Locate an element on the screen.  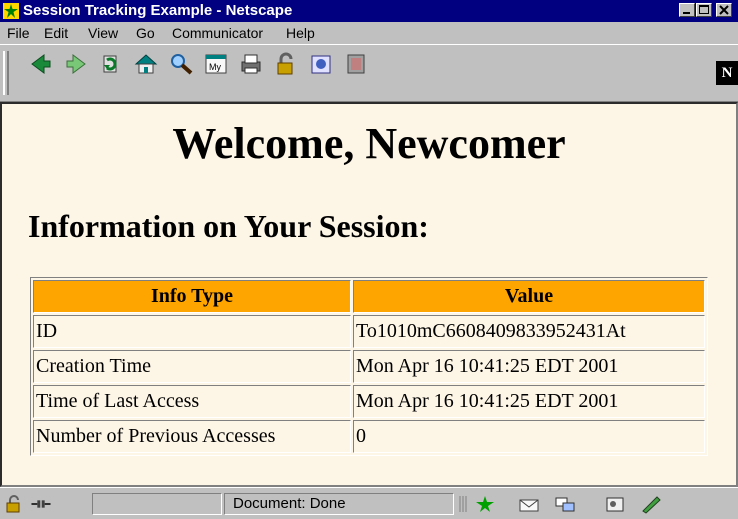
page-subheading: Information on Your Session: is located at coordinates (228, 226).